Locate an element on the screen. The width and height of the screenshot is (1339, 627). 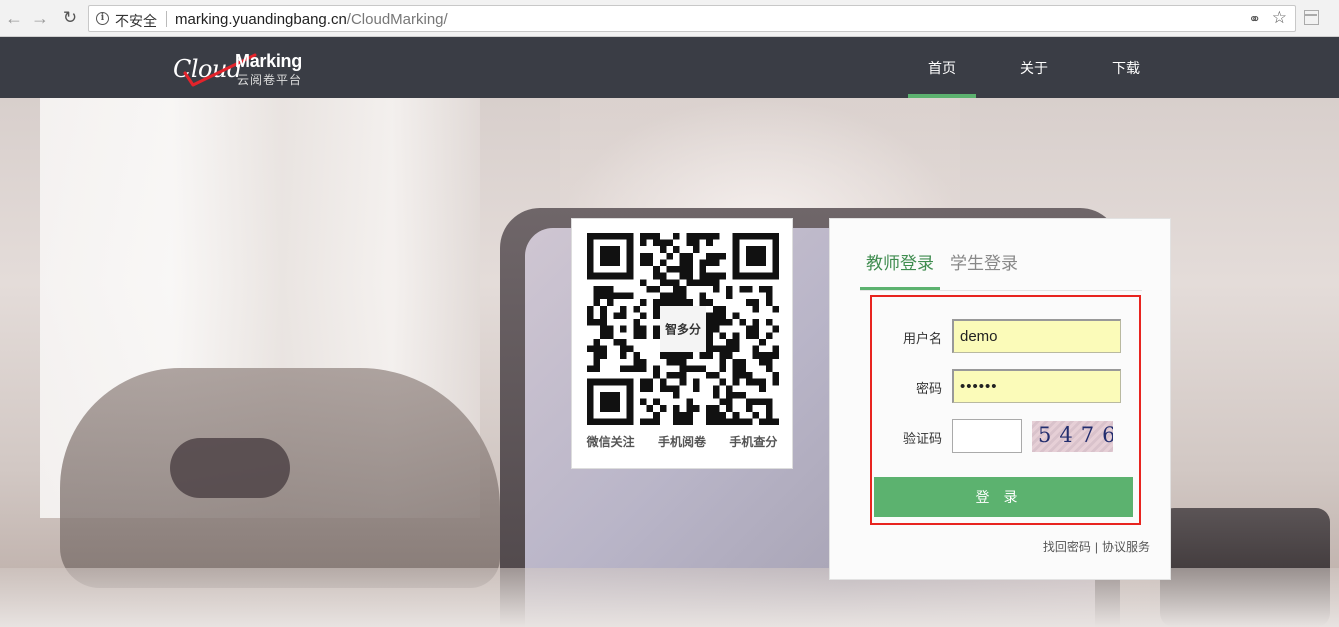
info-icon: i is located at coordinates (102, 18).